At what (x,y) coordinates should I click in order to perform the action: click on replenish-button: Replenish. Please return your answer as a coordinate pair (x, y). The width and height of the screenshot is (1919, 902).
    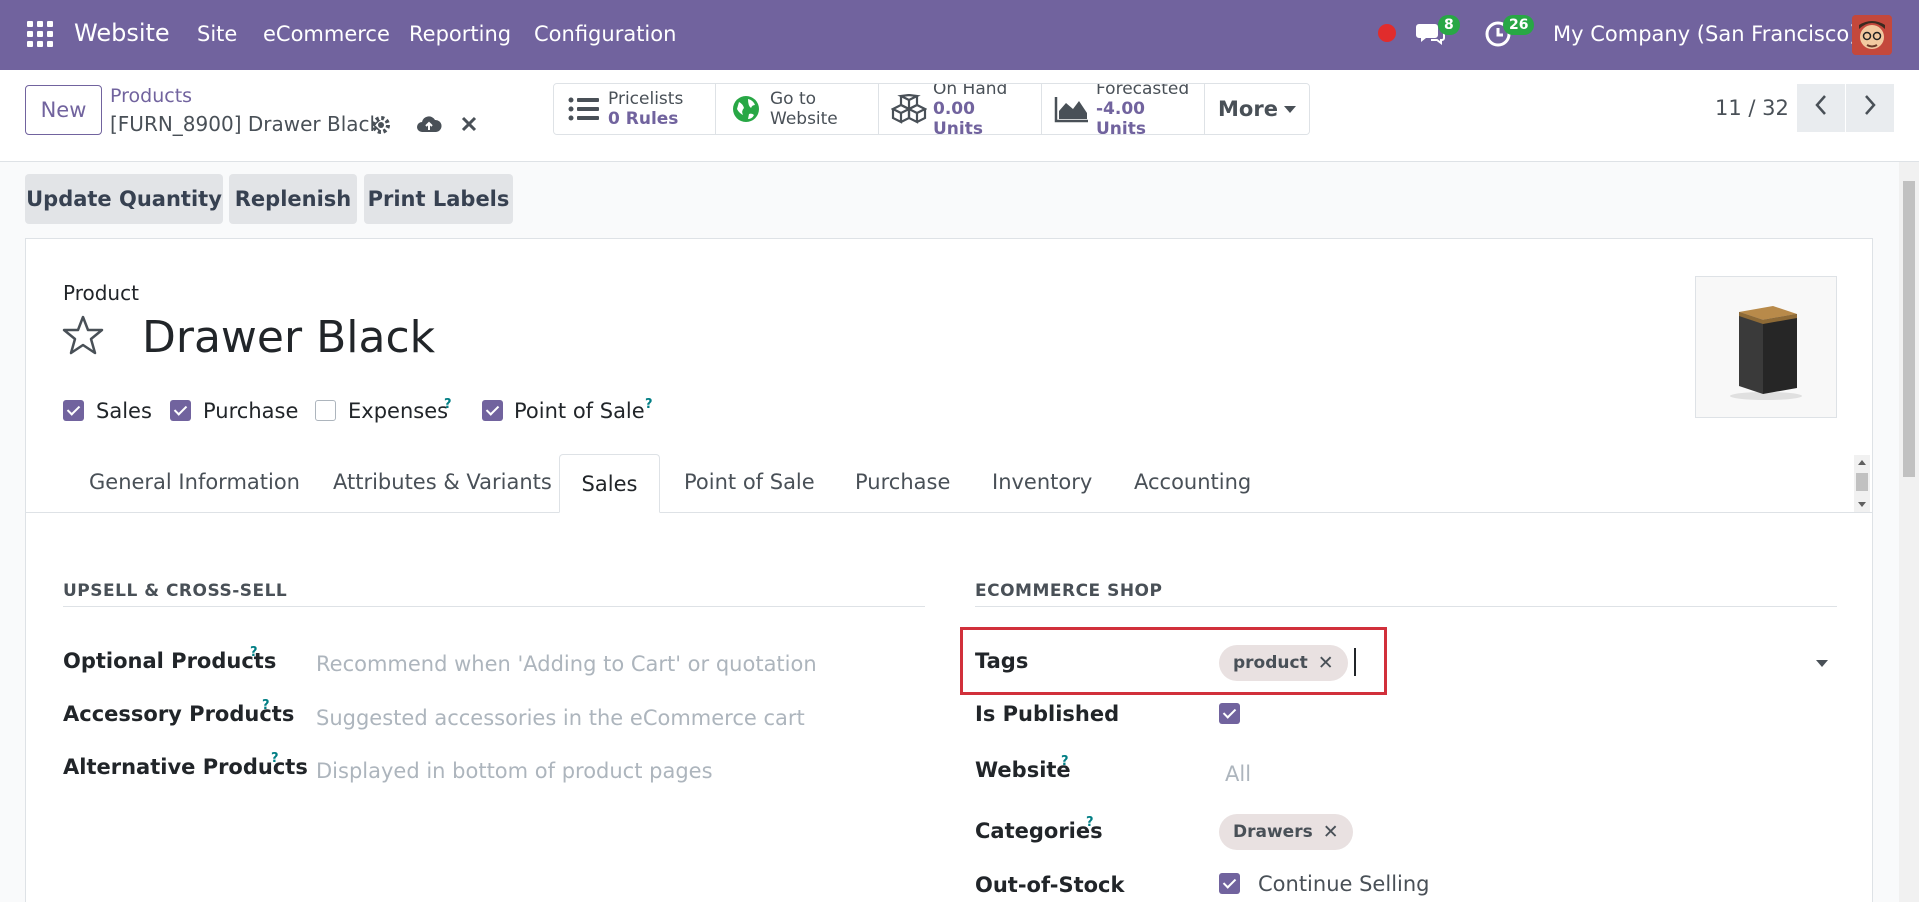
    Looking at the image, I should click on (293, 199).